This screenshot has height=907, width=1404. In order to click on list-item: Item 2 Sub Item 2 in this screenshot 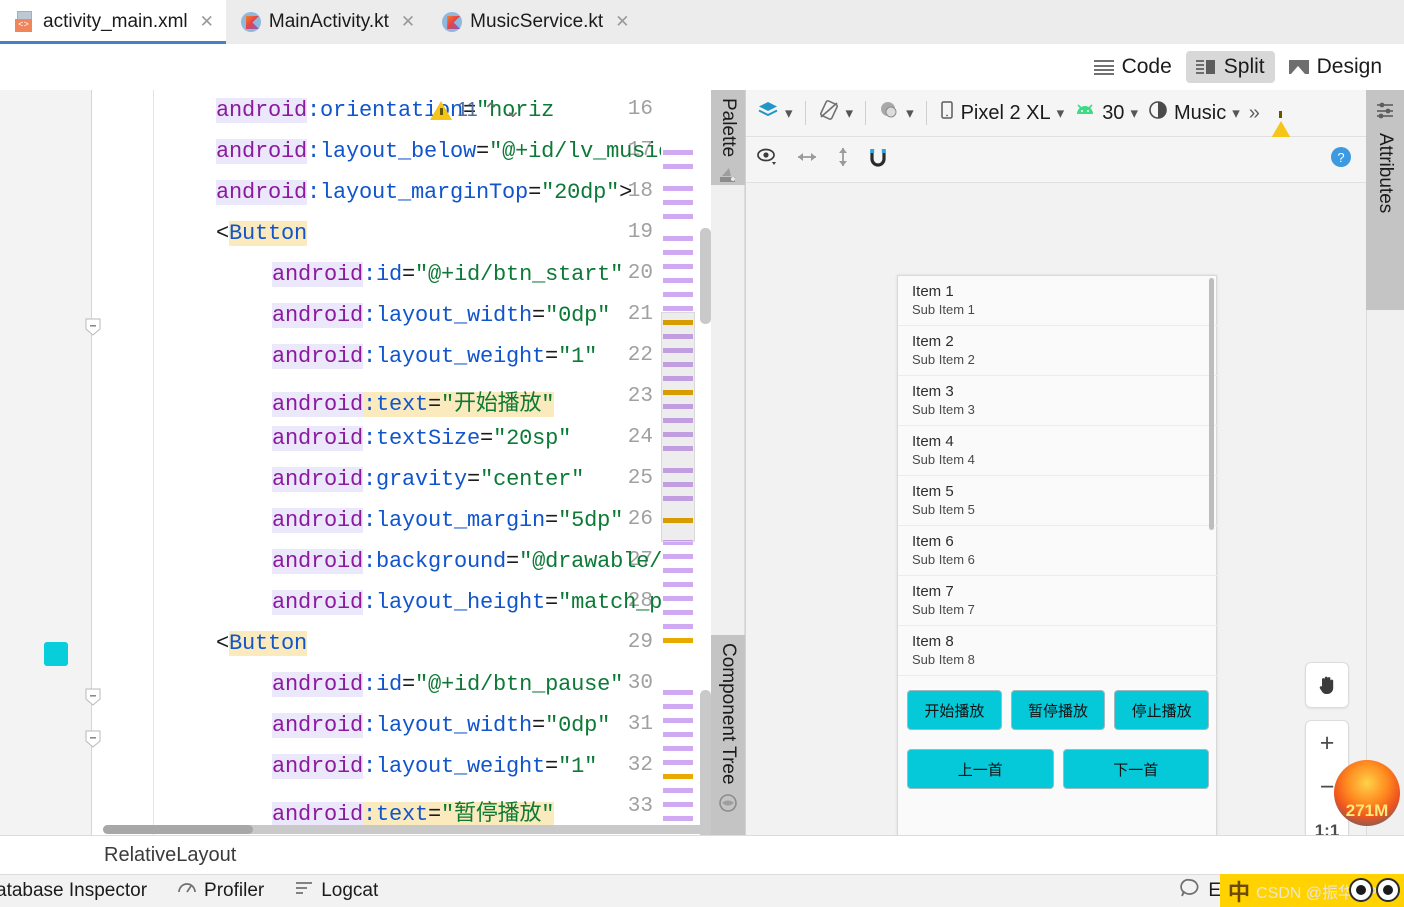, I will do `click(1058, 351)`.